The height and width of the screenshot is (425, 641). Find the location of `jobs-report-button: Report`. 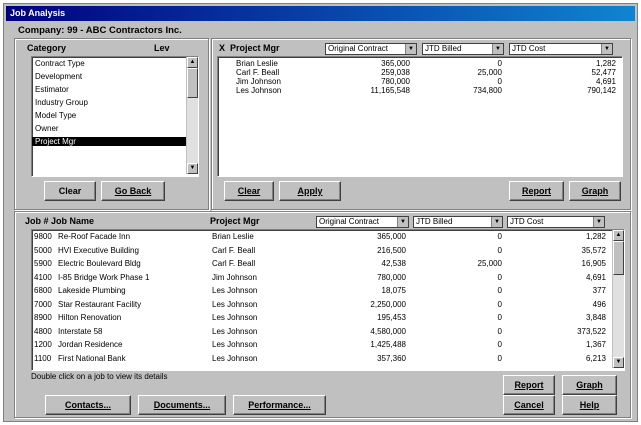

jobs-report-button: Report is located at coordinates (529, 385).